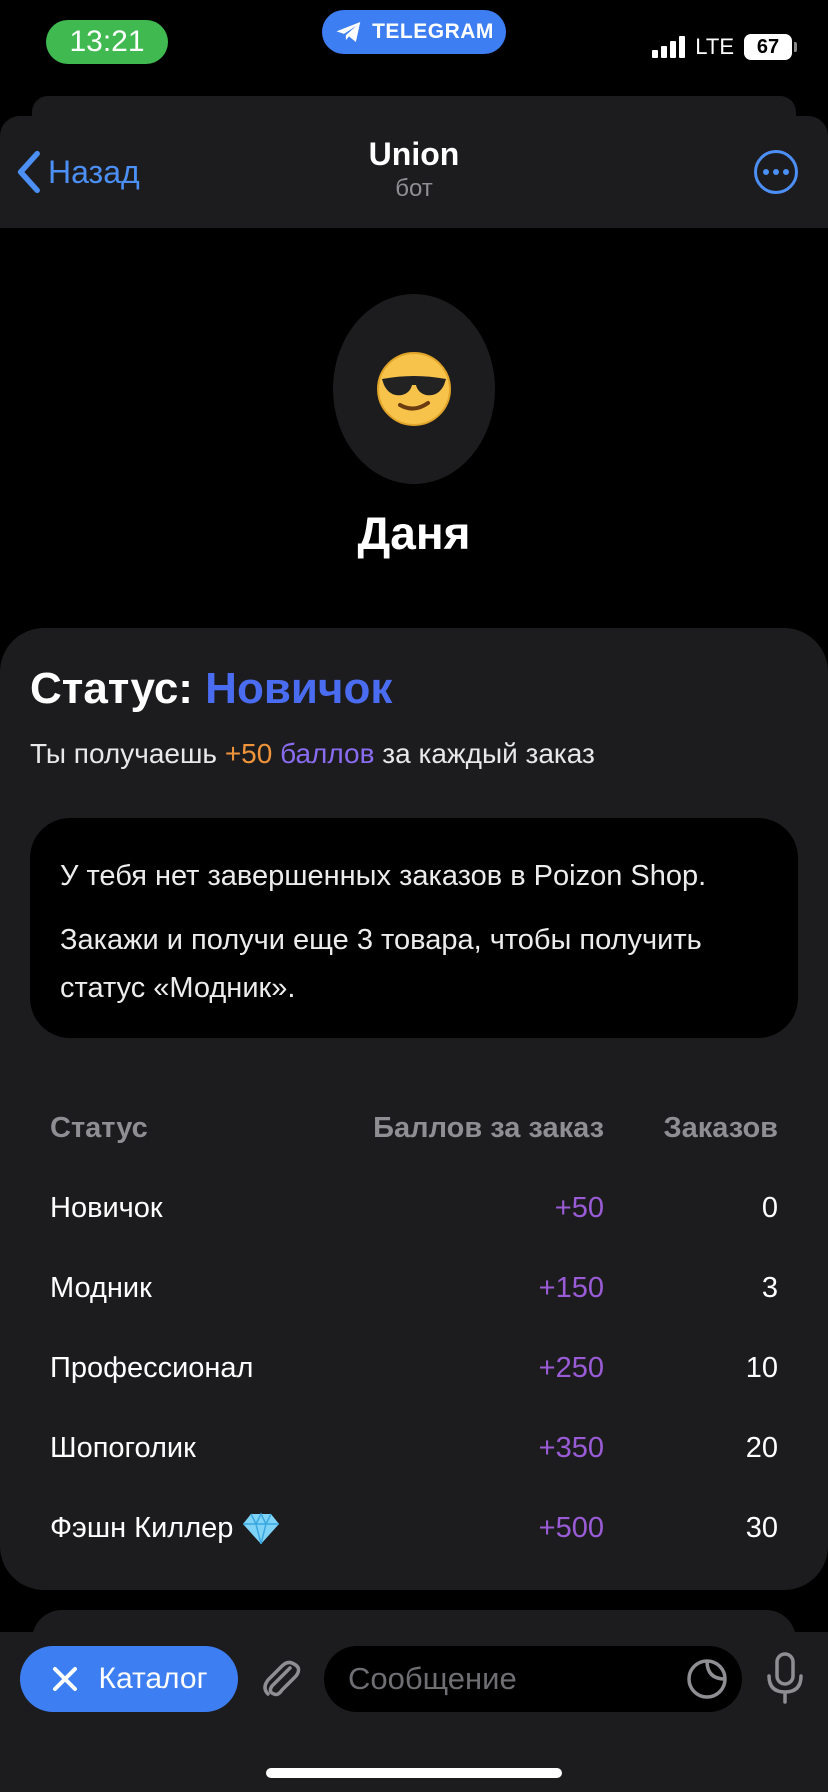 This screenshot has width=828, height=1792. What do you see at coordinates (571, 1288) in the screenshot?
I see `row-points: +150` at bounding box center [571, 1288].